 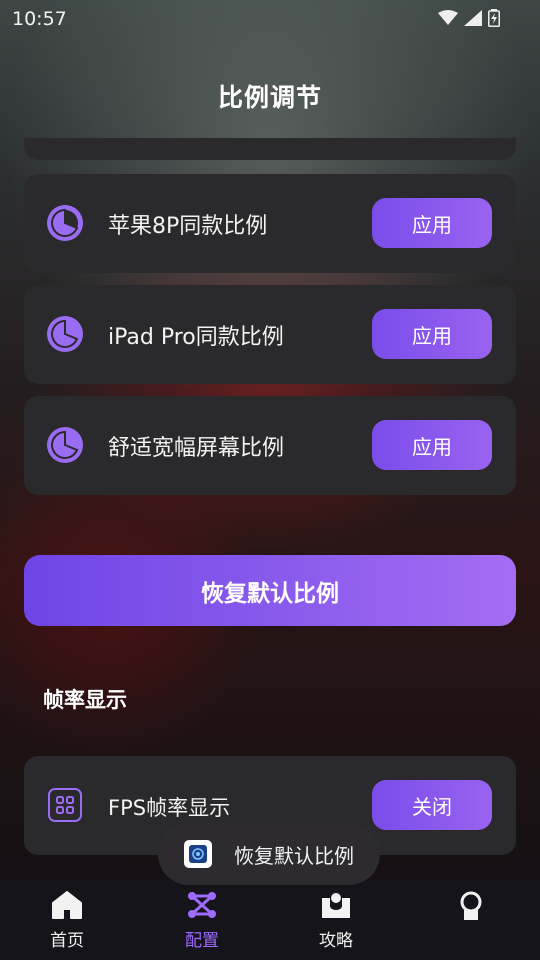 I want to click on bottom-nav: 首页 配置 攻略, so click(x=270, y=920).